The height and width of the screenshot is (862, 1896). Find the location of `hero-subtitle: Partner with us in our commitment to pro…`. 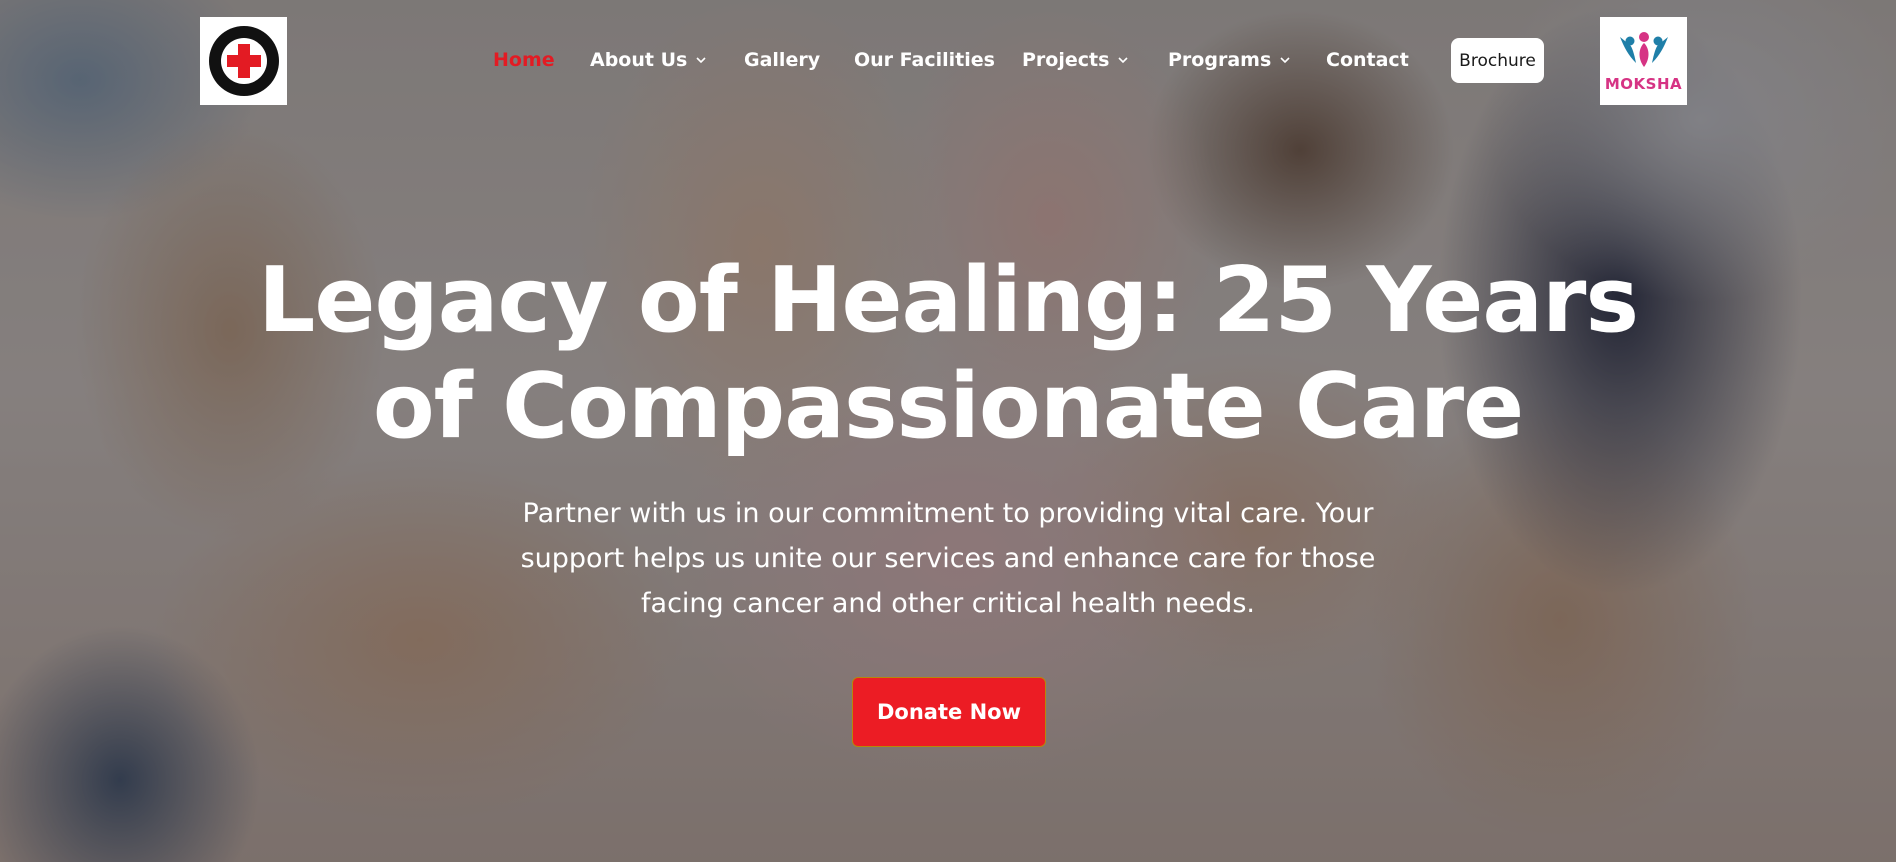

hero-subtitle: Partner with us in our commitment to pro… is located at coordinates (948, 558).